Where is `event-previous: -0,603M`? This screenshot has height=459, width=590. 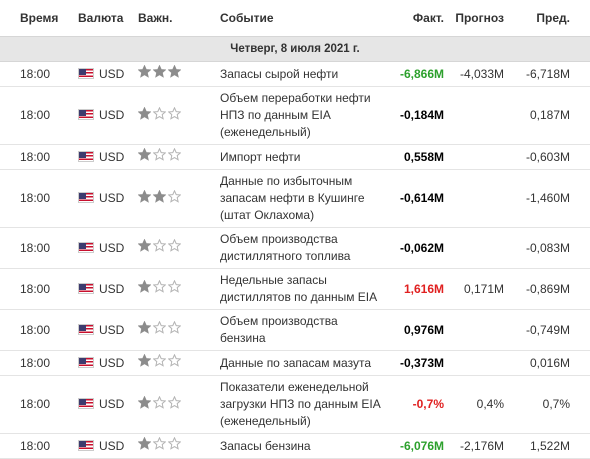 event-previous: -0,603M is located at coordinates (549, 157).